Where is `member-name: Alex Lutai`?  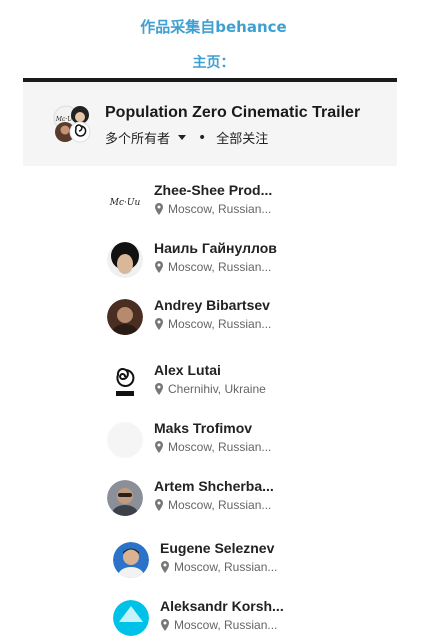
member-name: Alex Lutai is located at coordinates (187, 370).